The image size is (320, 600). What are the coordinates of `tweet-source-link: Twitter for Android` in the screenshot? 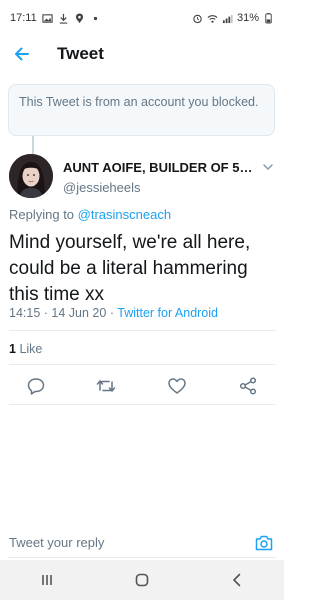 It's located at (167, 313).